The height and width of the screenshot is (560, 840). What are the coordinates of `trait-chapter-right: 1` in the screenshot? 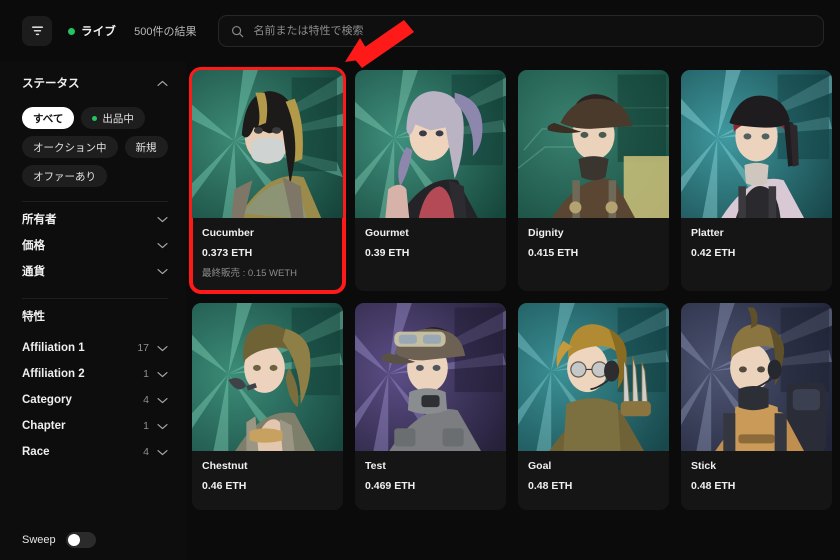 It's located at (155, 426).